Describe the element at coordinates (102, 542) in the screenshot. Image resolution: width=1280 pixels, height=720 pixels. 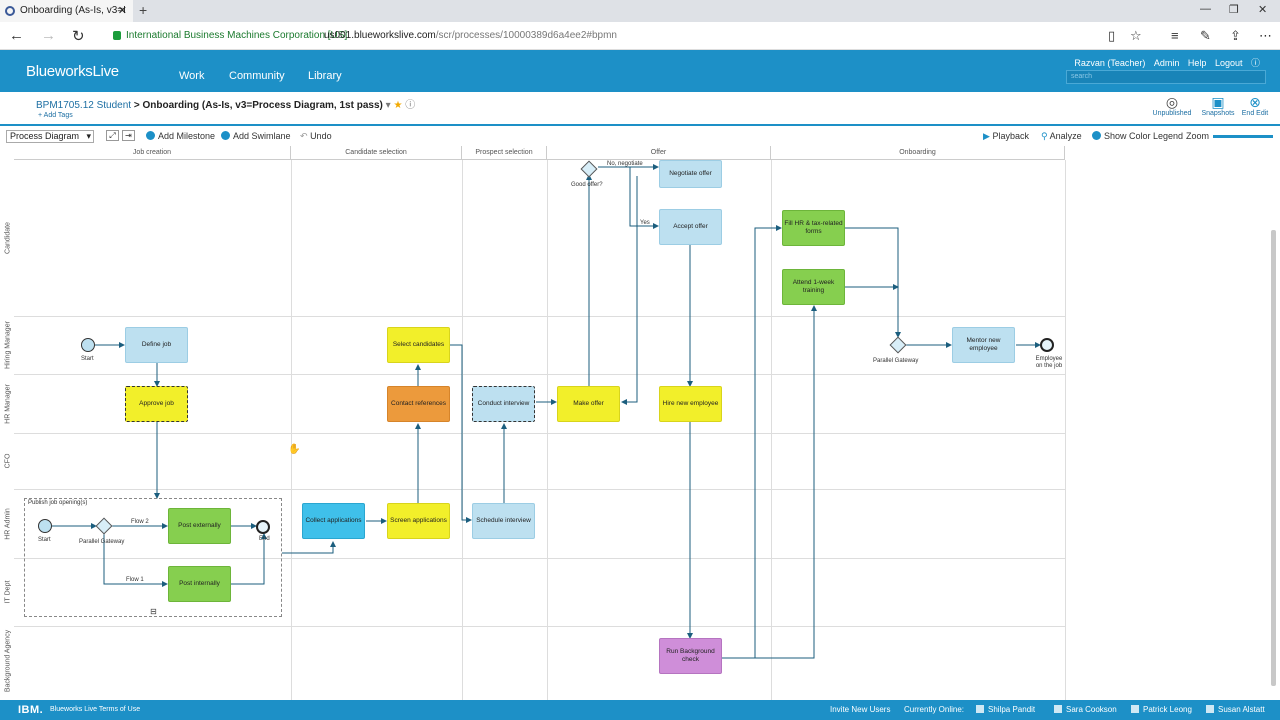
I see `parallel-gateway-label: Parallel Gateway` at that location.